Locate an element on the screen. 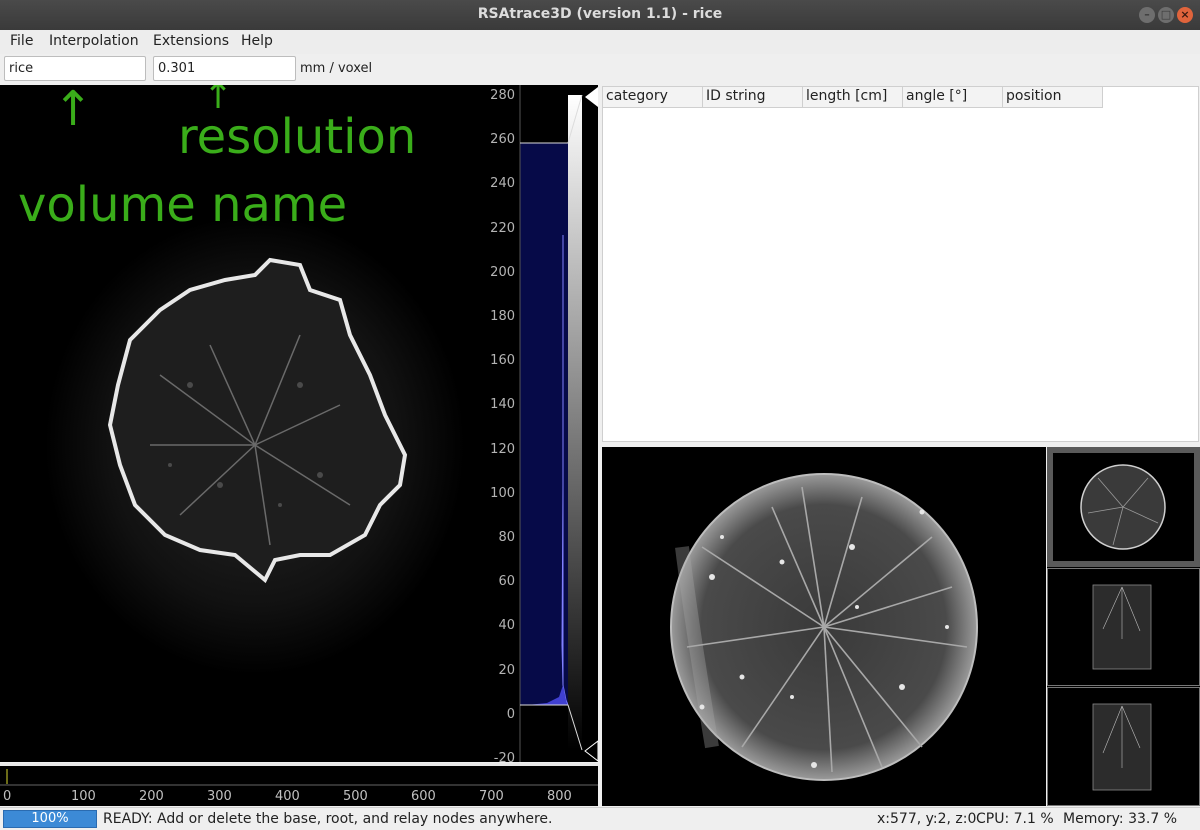 Image resolution: width=1200 pixels, height=830 pixels. column-category: category is located at coordinates (653, 97).